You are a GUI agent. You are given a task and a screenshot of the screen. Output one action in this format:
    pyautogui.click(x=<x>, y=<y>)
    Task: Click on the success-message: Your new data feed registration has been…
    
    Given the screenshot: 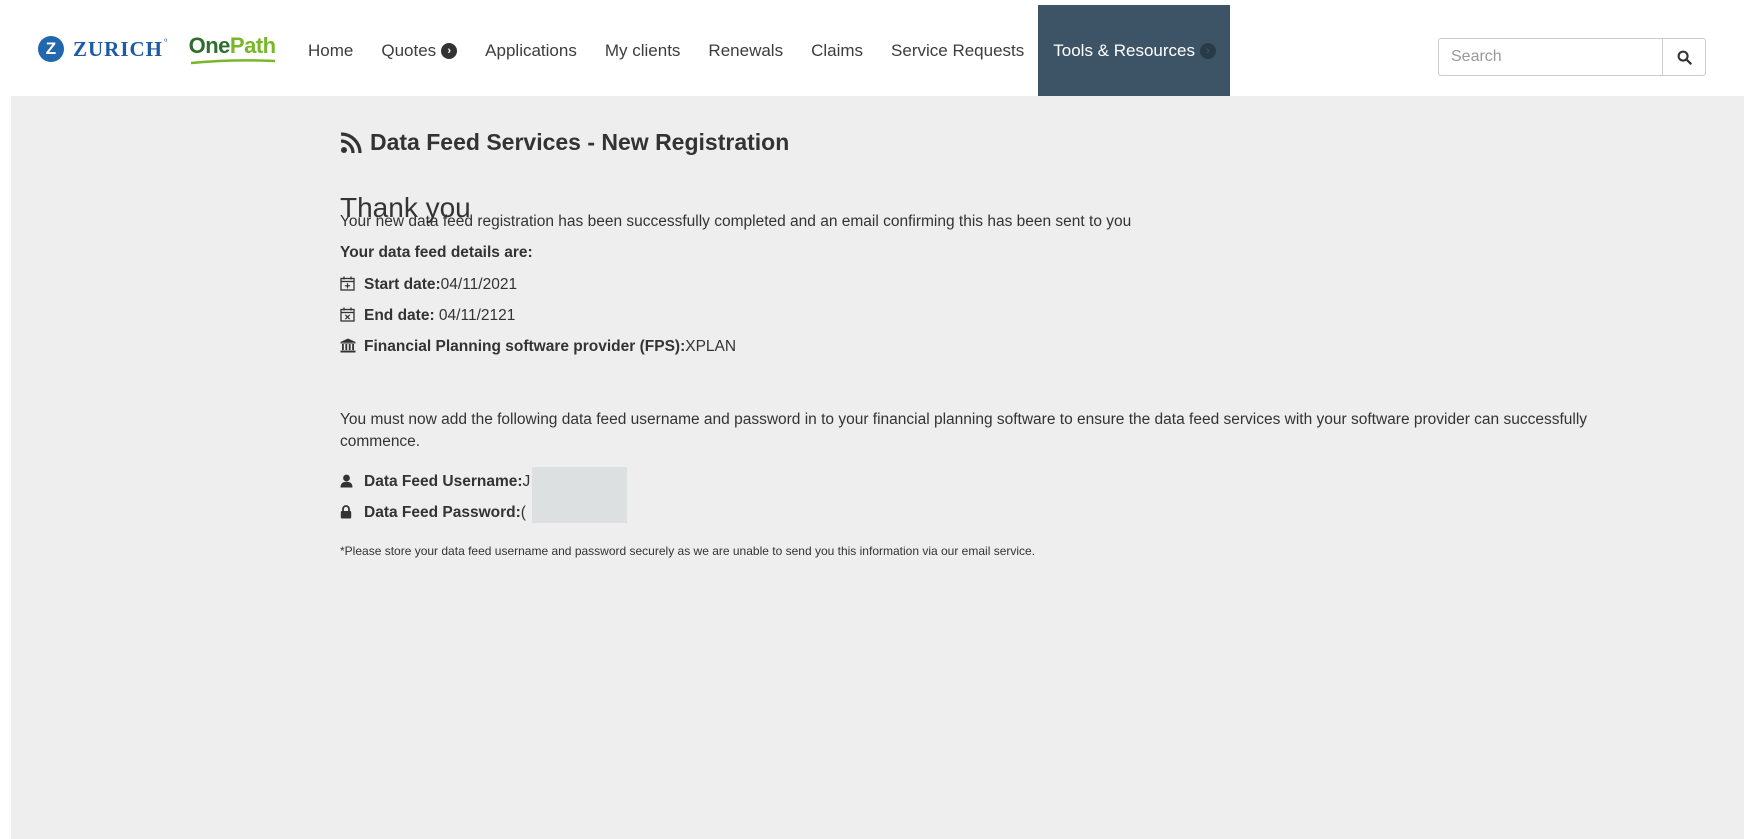 What is the action you would take?
    pyautogui.click(x=736, y=221)
    